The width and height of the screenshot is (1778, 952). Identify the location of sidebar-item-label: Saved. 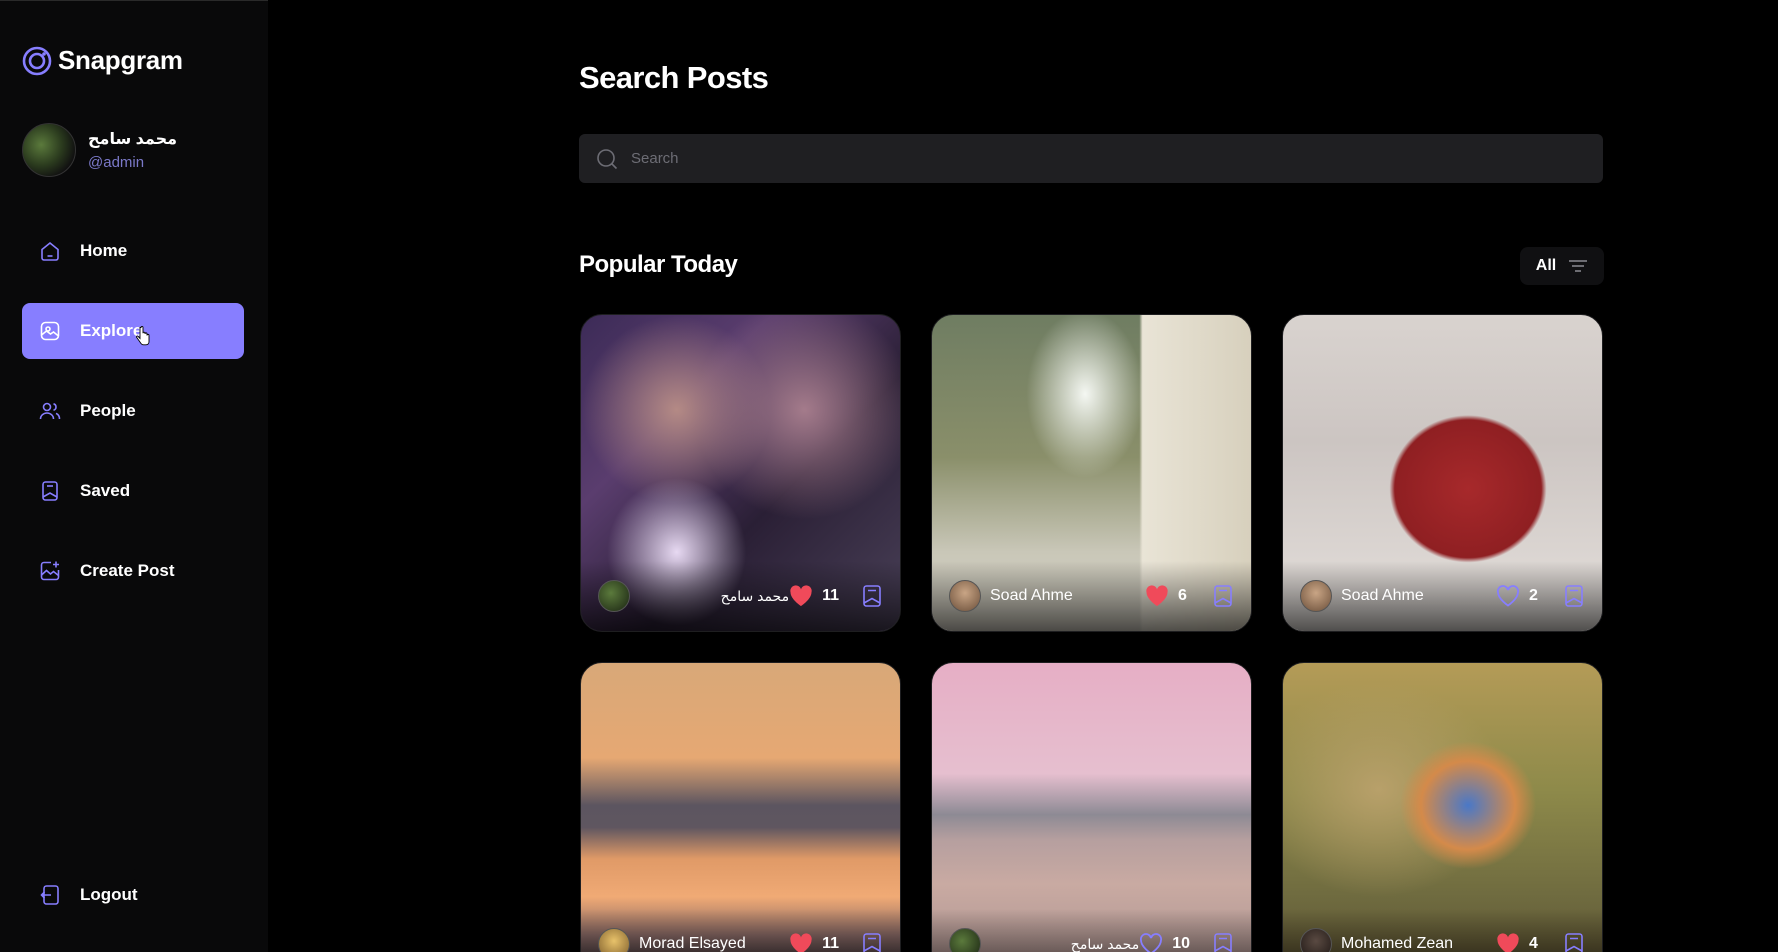
(105, 490).